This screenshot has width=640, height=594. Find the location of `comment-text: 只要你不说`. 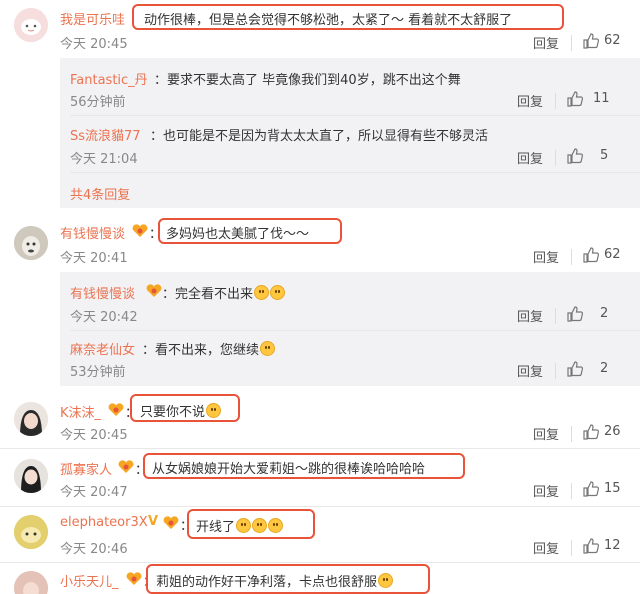

comment-text: 只要你不说 is located at coordinates (181, 410).